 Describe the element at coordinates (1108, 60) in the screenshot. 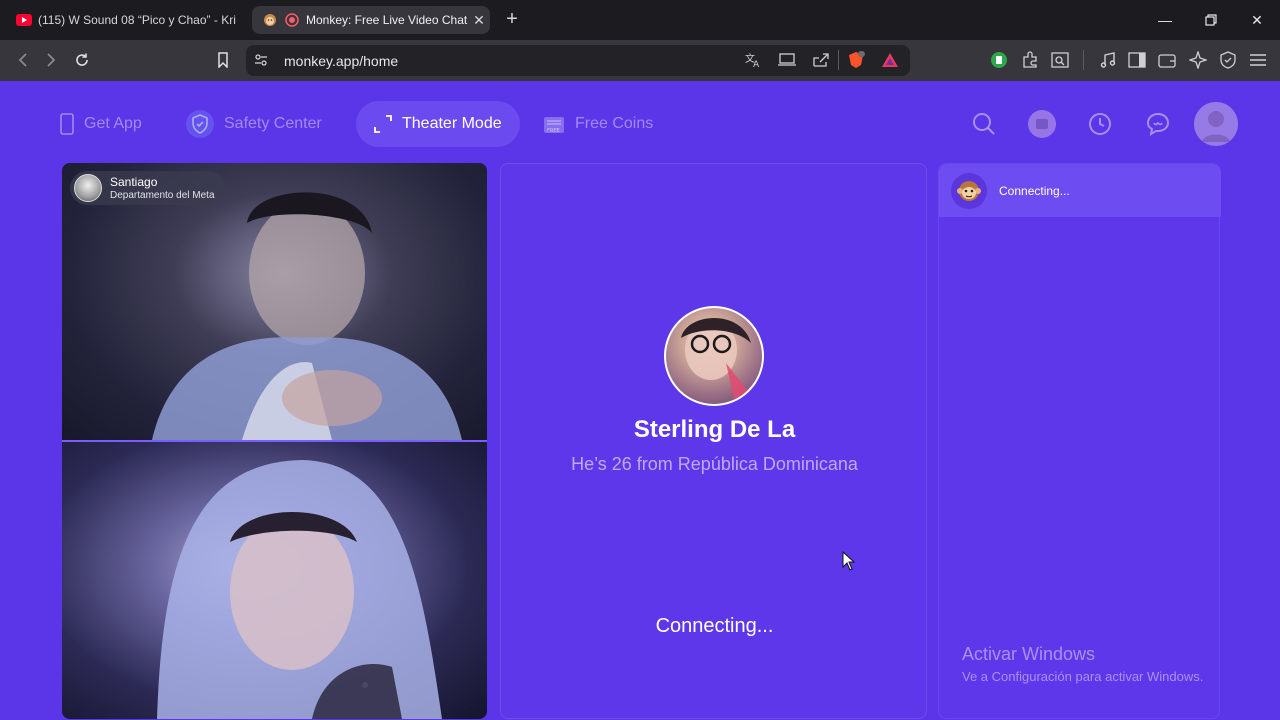

I see `music-icon` at that location.